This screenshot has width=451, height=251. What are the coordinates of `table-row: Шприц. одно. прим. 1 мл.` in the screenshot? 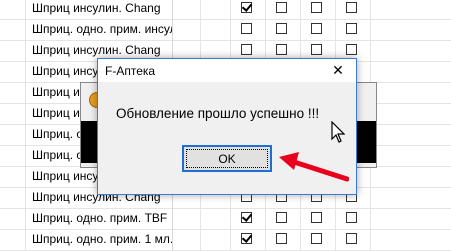 It's located at (225, 240).